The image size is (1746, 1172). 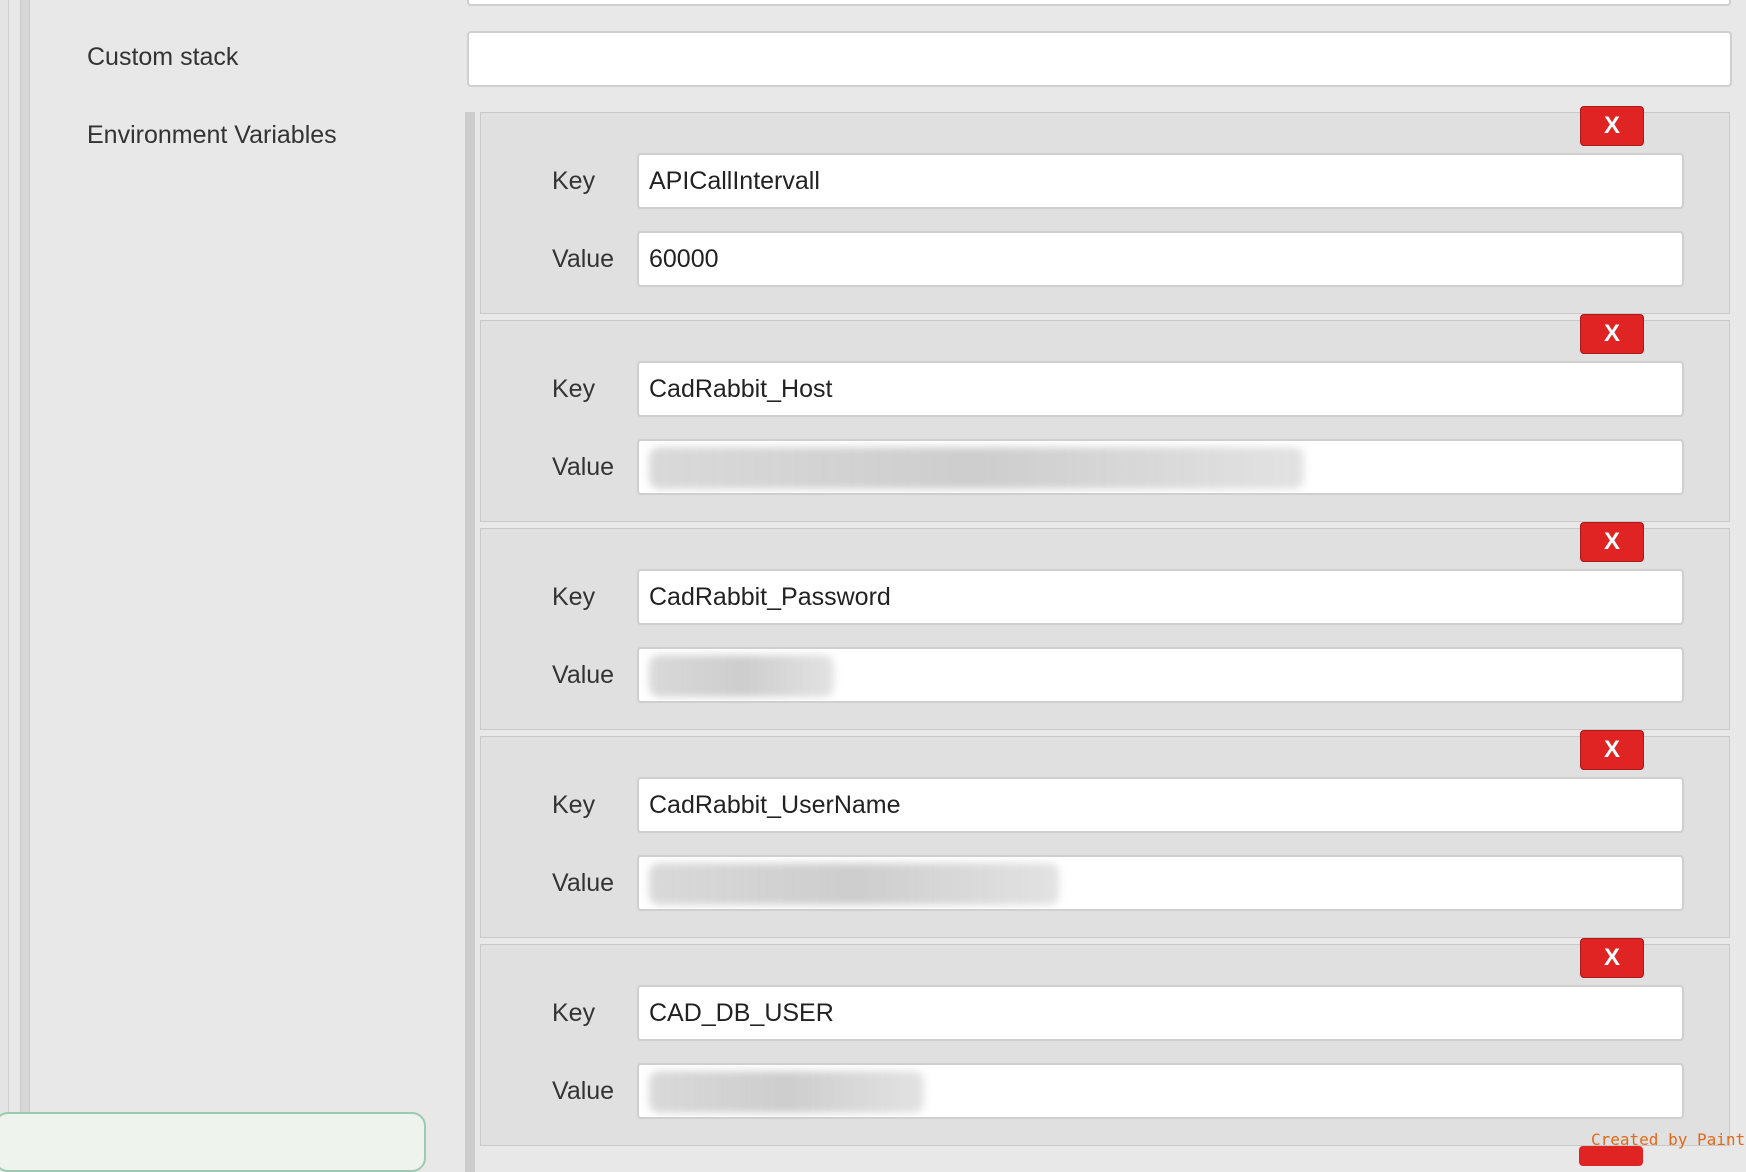 What do you see at coordinates (163, 57) in the screenshot?
I see `custom-stack-label: Custom stack` at bounding box center [163, 57].